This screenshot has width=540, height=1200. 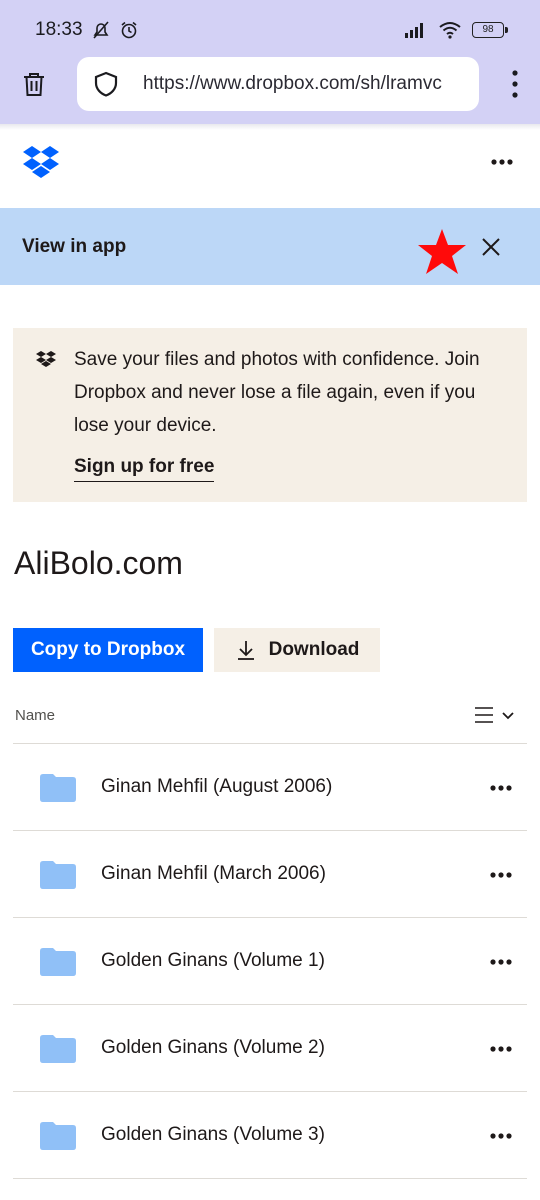 I want to click on dropbox-mini-icon, so click(x=46, y=359).